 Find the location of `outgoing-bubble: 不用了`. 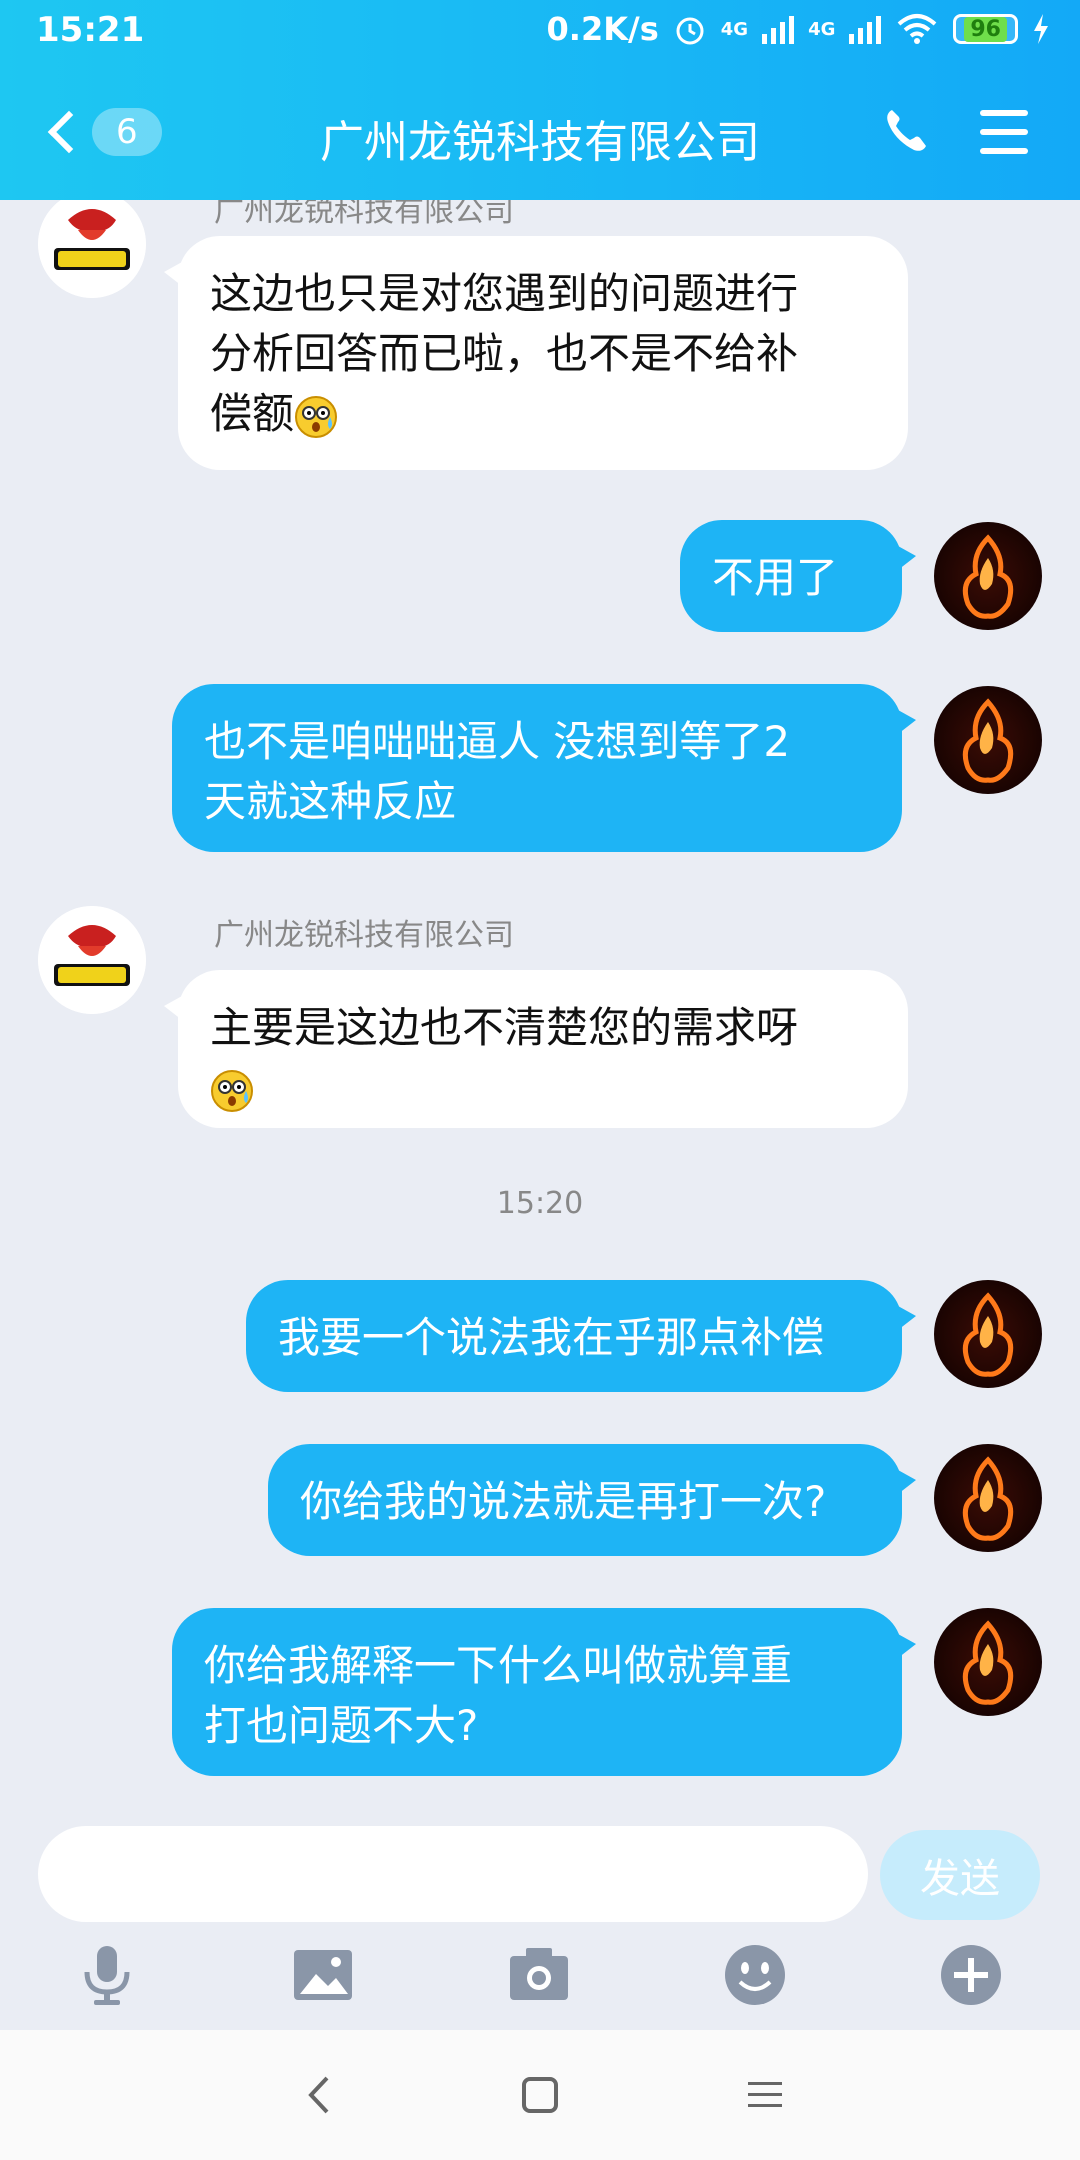

outgoing-bubble: 不用了 is located at coordinates (798, 576).